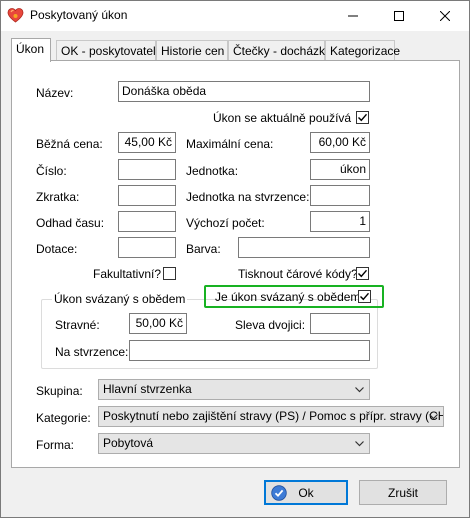 The width and height of the screenshot is (470, 518). I want to click on nazev-label: Název:, so click(55, 93).